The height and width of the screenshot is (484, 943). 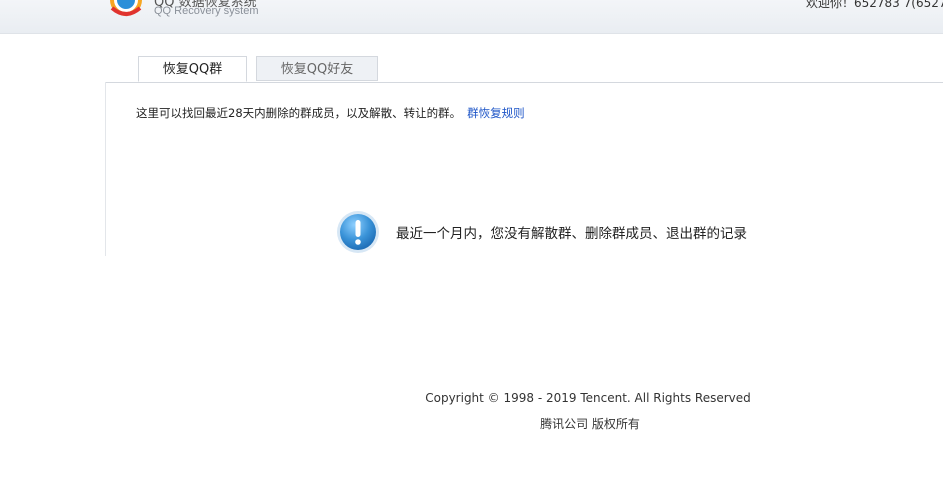 What do you see at coordinates (126, 8) in the screenshot?
I see `qq-recovery-logo-icon` at bounding box center [126, 8].